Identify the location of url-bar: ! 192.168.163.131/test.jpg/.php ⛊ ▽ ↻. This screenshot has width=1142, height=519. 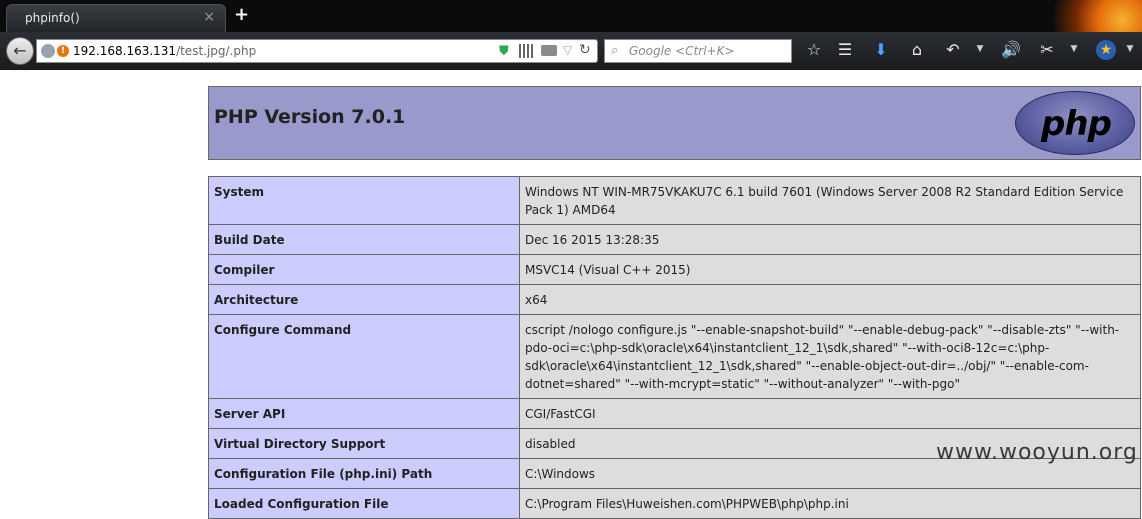
(317, 51).